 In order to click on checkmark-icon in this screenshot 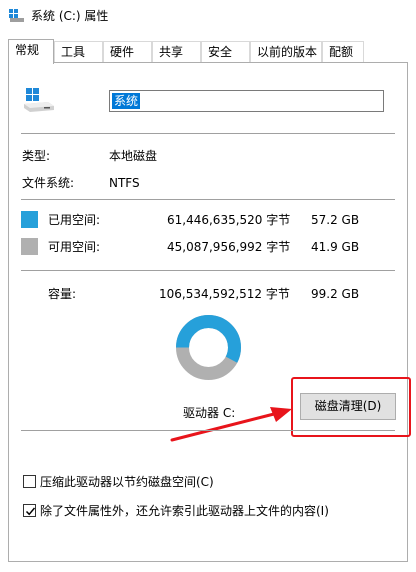, I will do `click(30, 511)`.